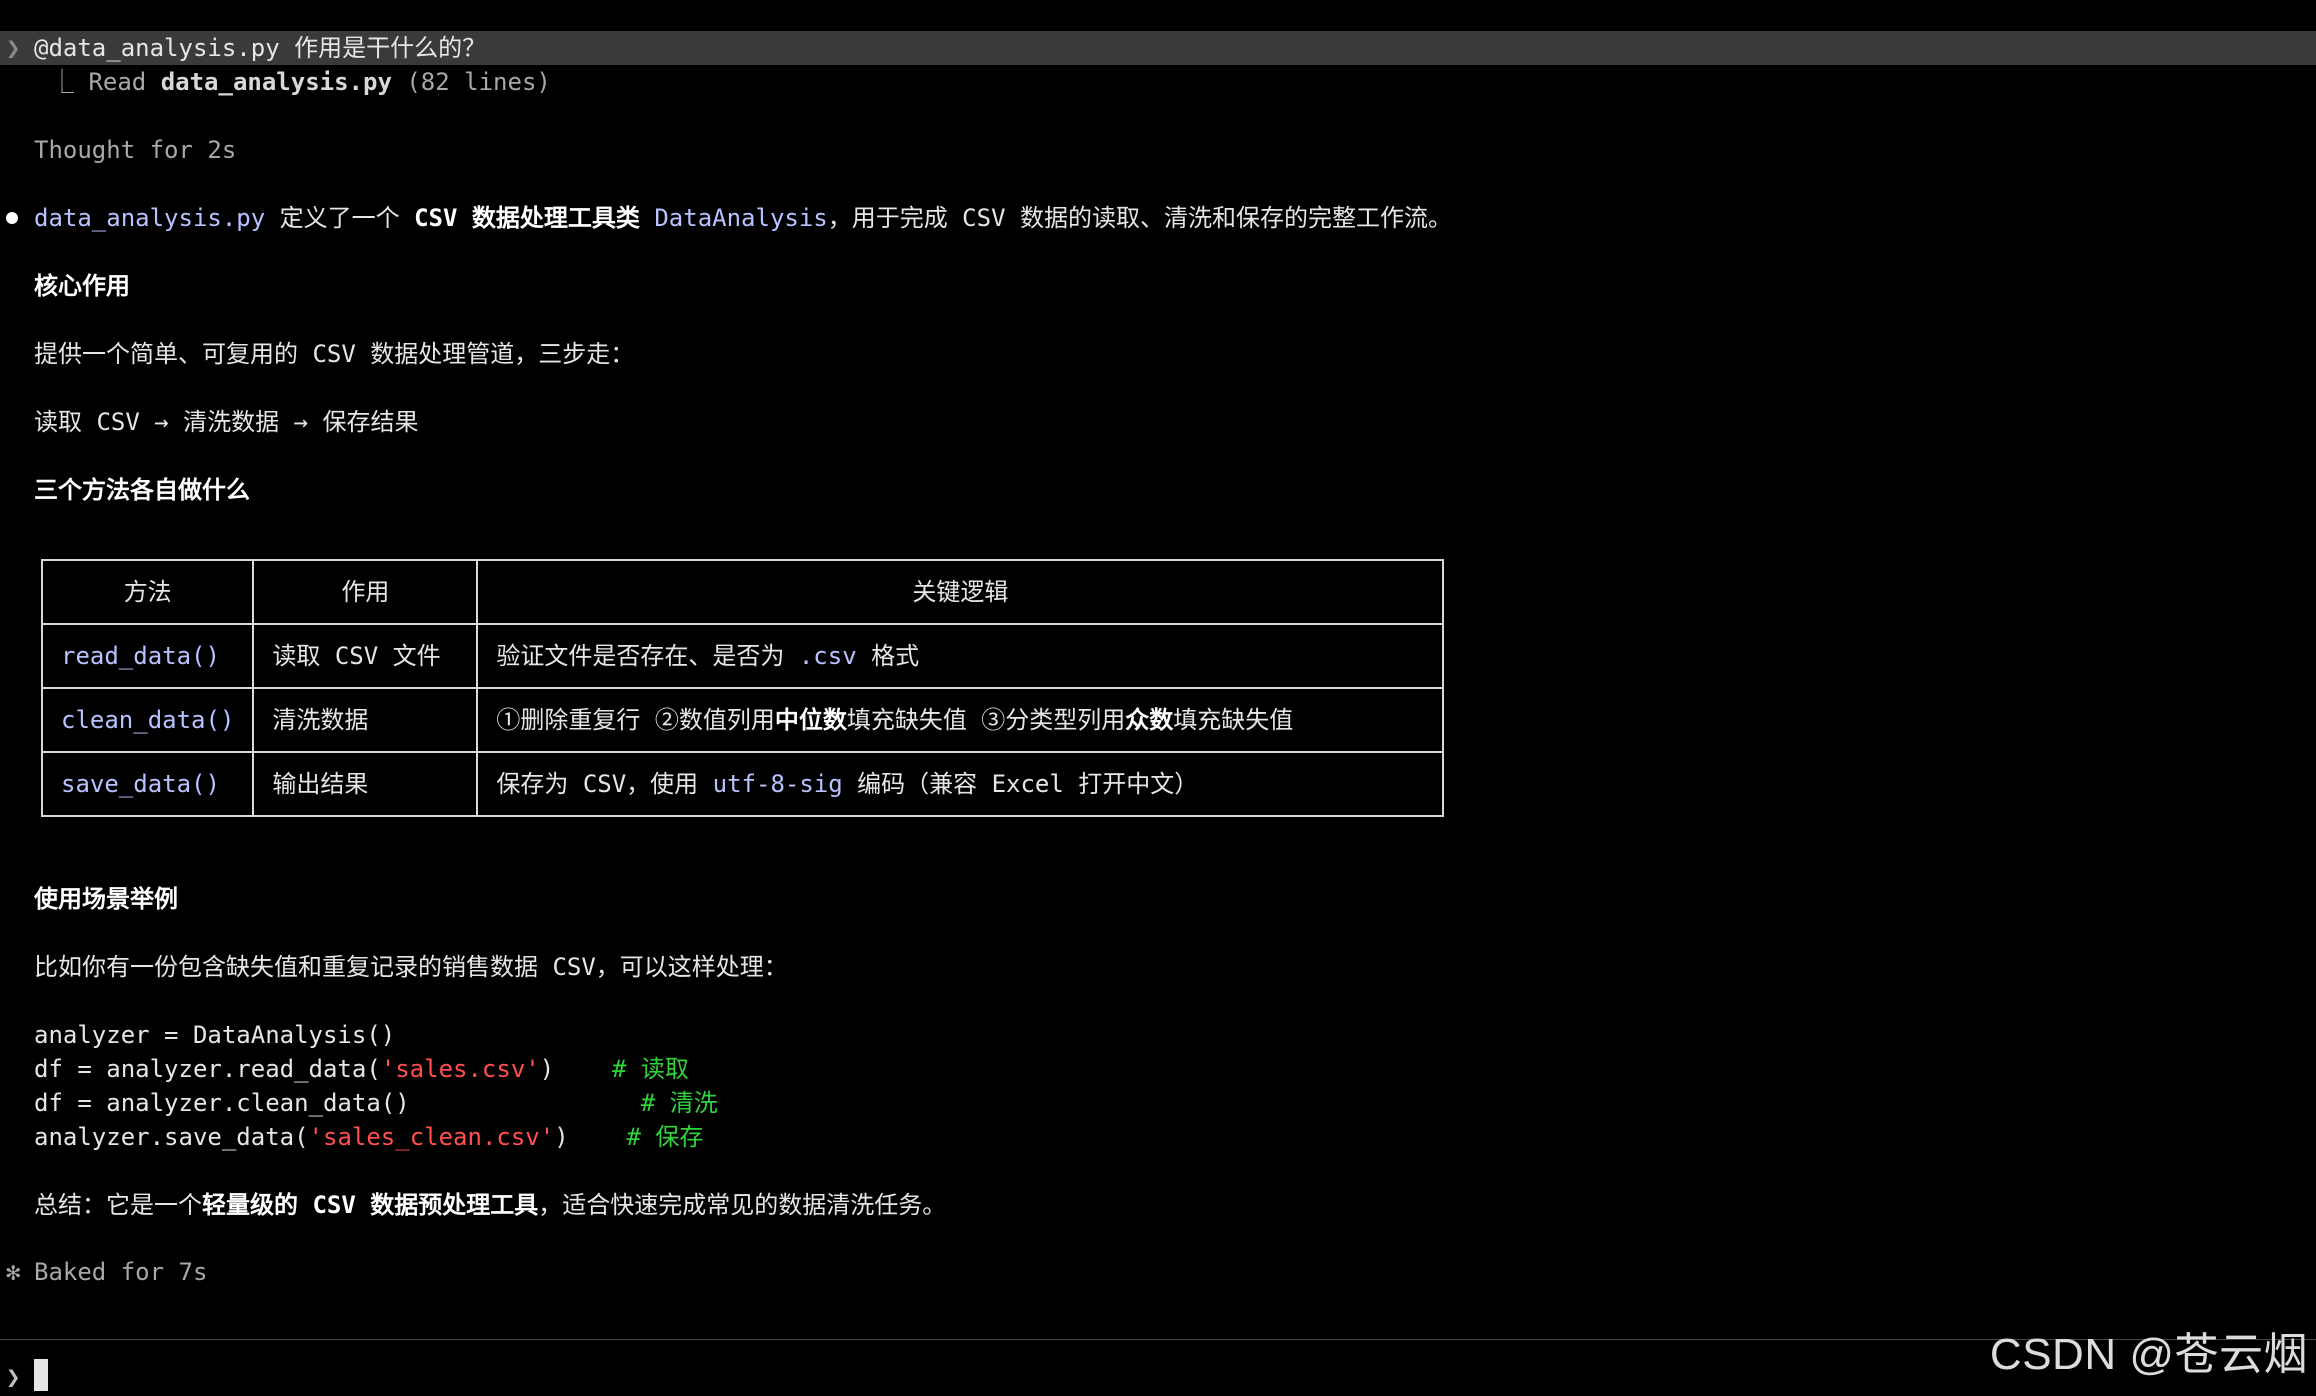  What do you see at coordinates (337, 1103) in the screenshot?
I see `code-text: df = analyzer.clean_data()` at bounding box center [337, 1103].